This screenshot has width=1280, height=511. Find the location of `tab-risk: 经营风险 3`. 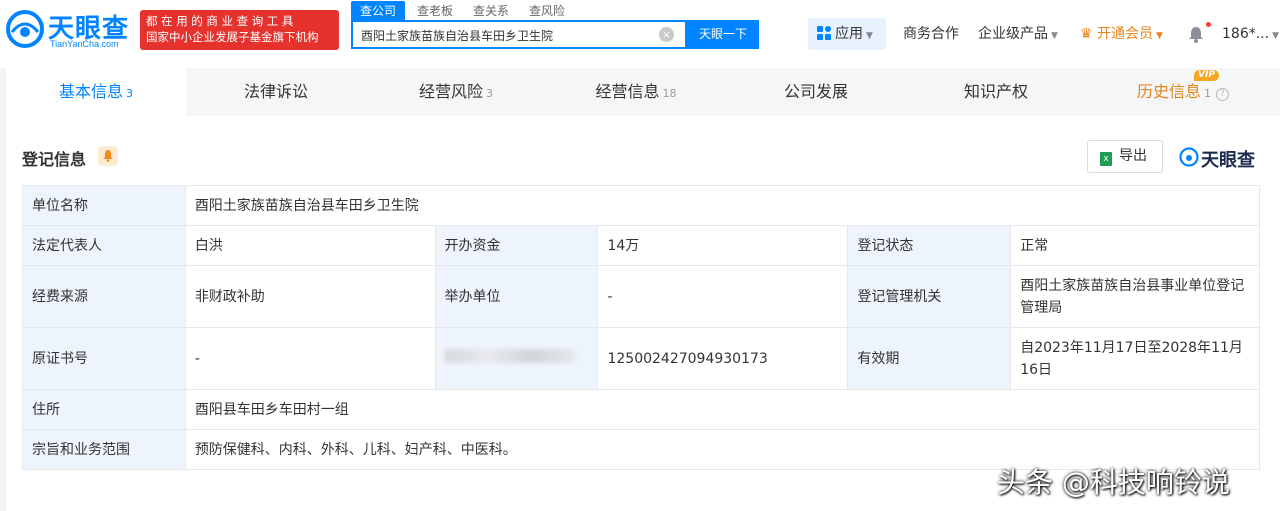

tab-risk: 经营风险 3 is located at coordinates (456, 92).